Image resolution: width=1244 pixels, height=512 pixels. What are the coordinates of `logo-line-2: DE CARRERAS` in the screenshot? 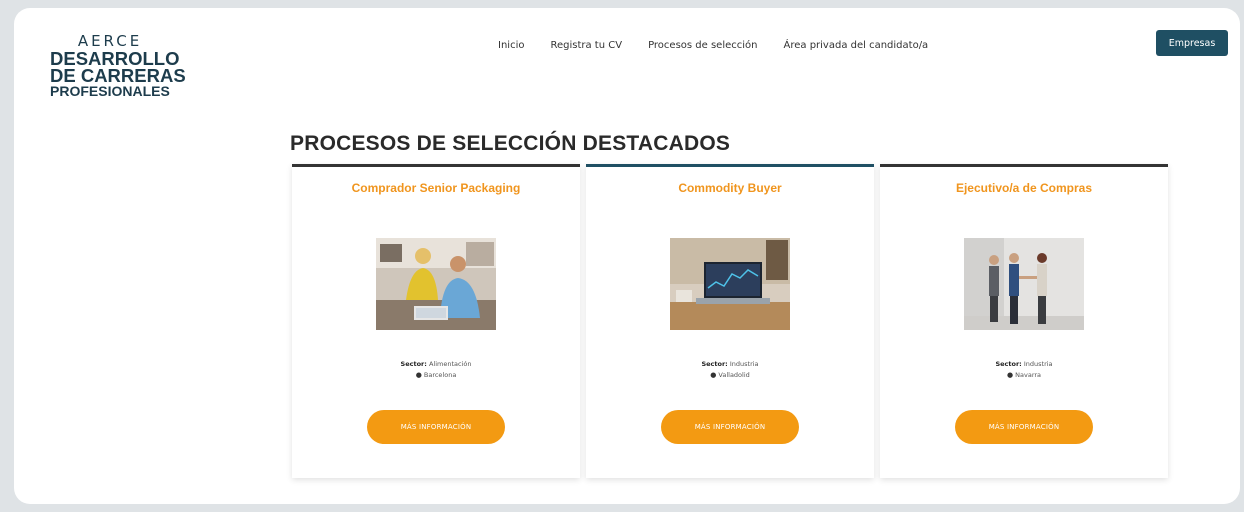 It's located at (118, 75).